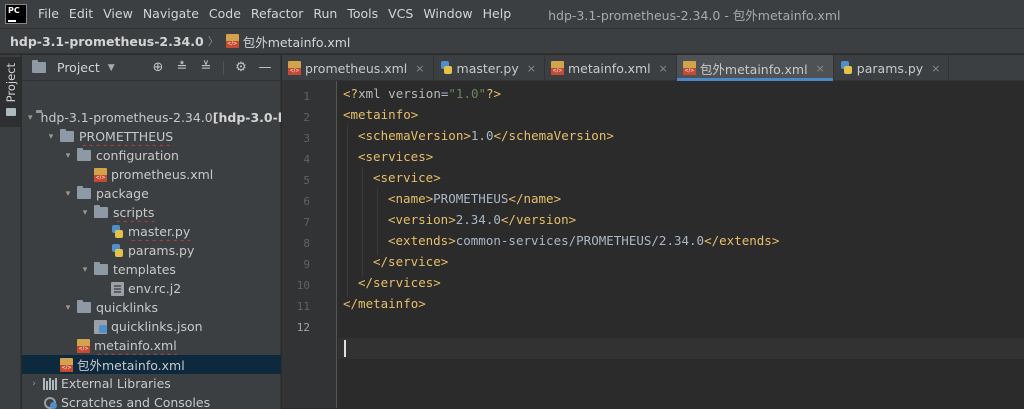  Describe the element at coordinates (306, 159) in the screenshot. I see `line-number: 4` at that location.